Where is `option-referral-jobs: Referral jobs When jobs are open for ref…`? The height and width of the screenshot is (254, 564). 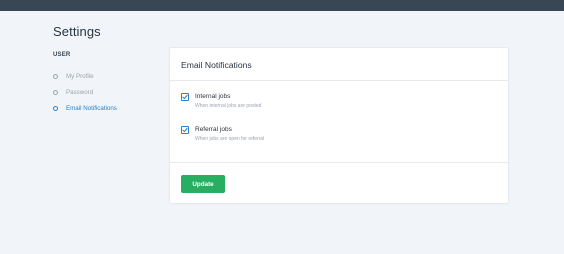
option-referral-jobs: Referral jobs When jobs are open for ref… is located at coordinates (222, 134).